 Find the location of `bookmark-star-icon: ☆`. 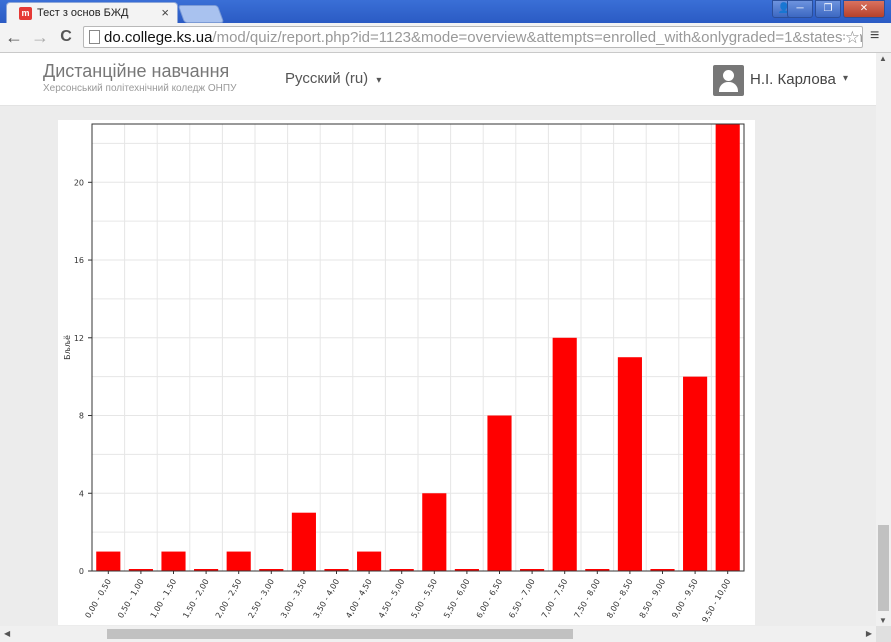

bookmark-star-icon: ☆ is located at coordinates (852, 37).